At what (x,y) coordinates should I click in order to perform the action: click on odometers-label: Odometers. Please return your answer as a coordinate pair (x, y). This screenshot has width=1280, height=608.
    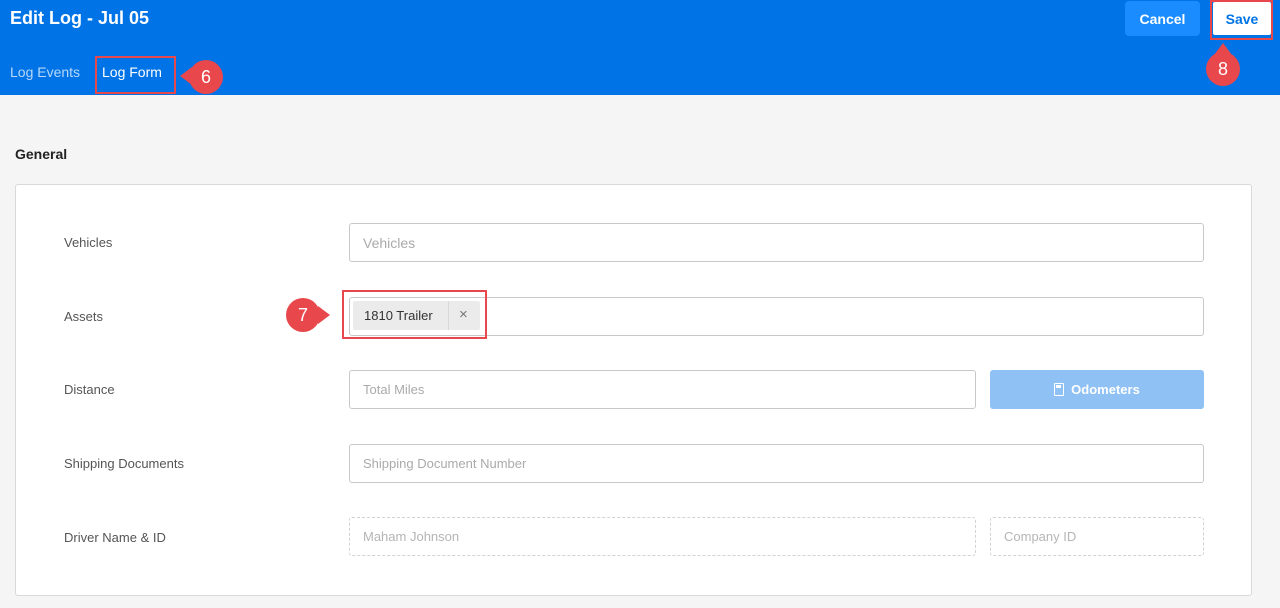
    Looking at the image, I should click on (1105, 389).